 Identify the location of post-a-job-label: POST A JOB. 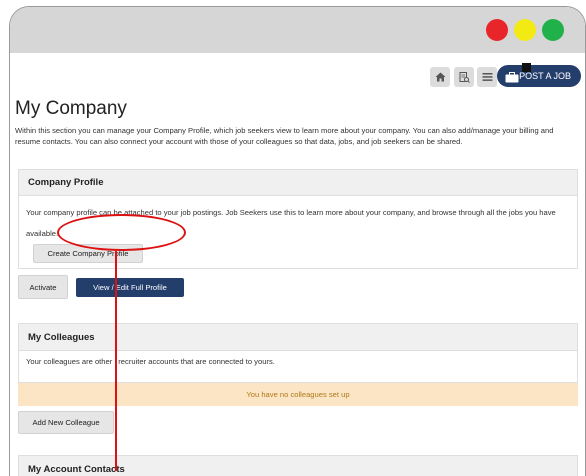
(545, 76).